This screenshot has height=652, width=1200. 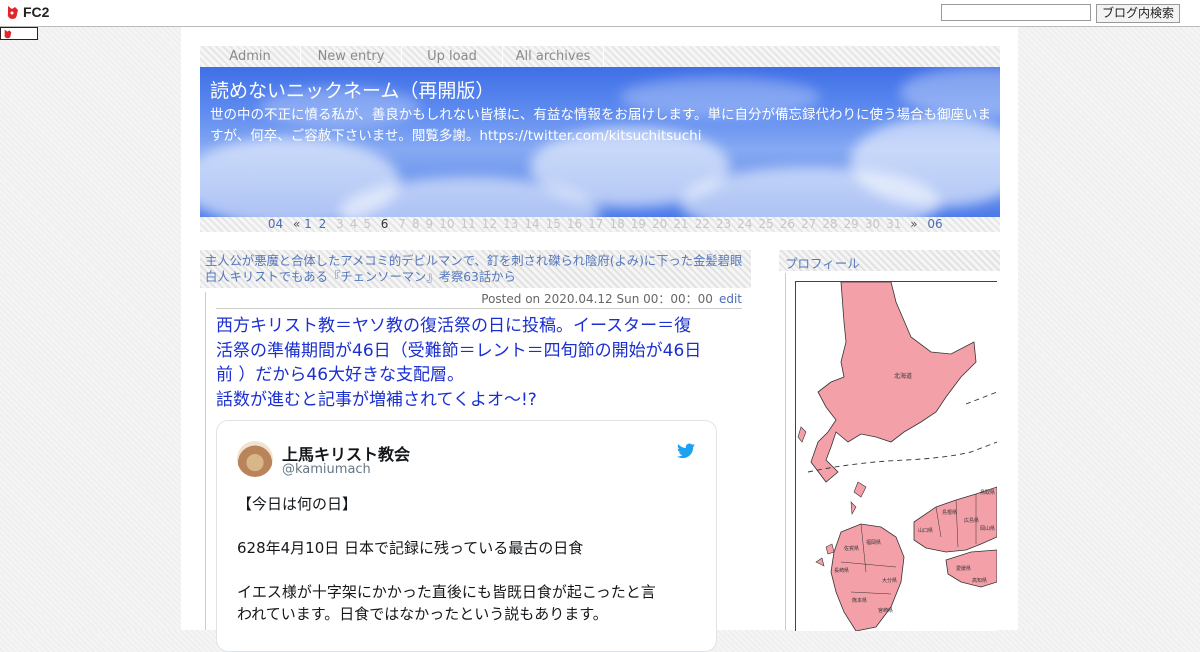 I want to click on entry-meta: Posted on 2020.04.12 Sun 00：00：00 edit, so click(x=479, y=300).